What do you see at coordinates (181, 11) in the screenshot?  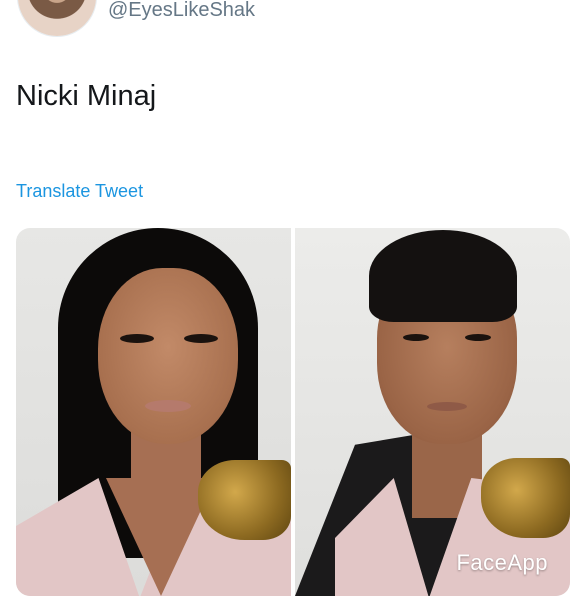 I see `author-handle: @EyesLikeShak` at bounding box center [181, 11].